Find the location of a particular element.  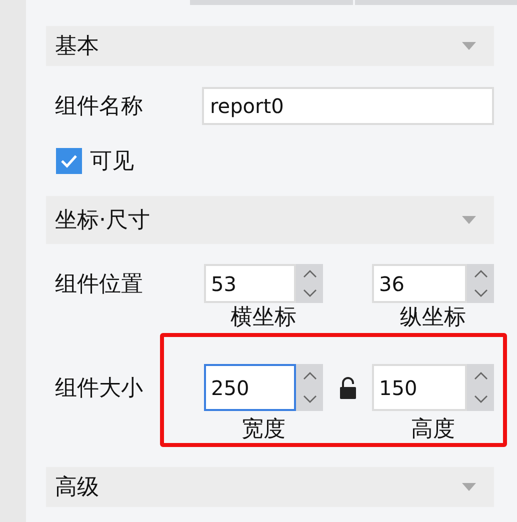

number-field: 250 is located at coordinates (250, 387).